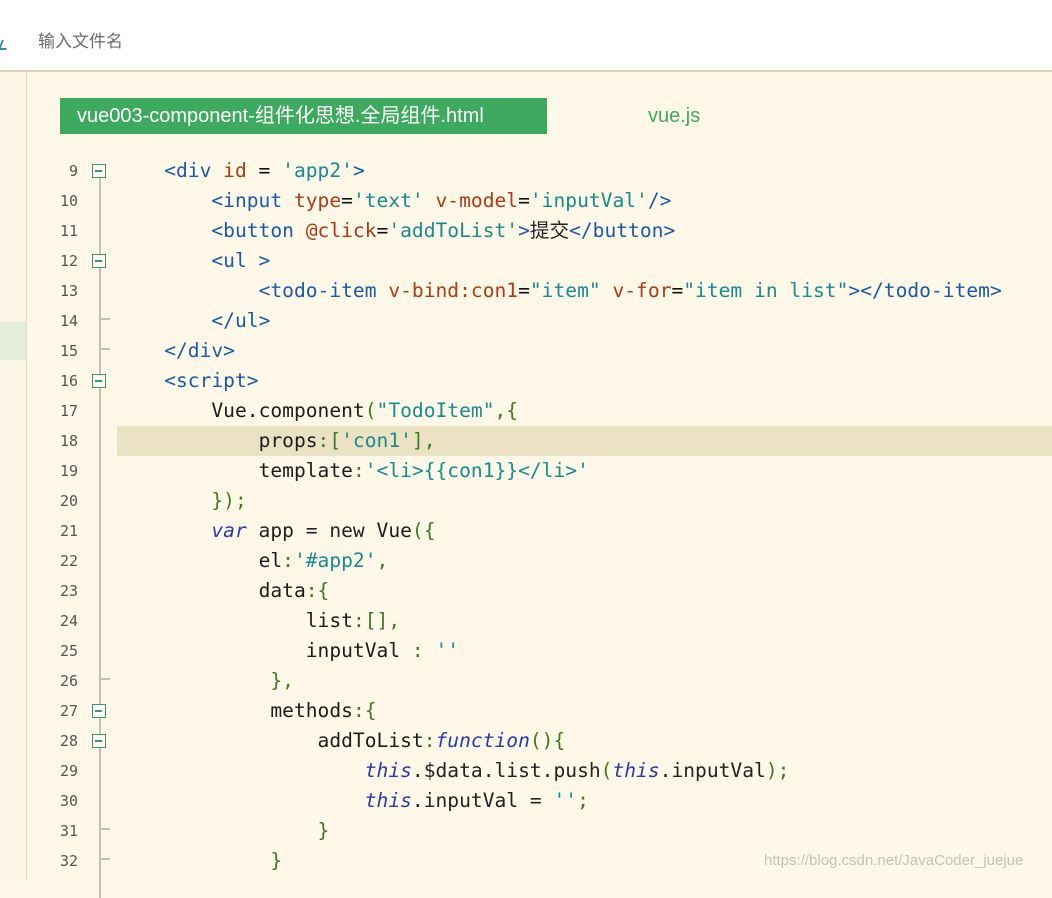 The height and width of the screenshot is (898, 1052). Describe the element at coordinates (323, 530) in the screenshot. I see `code-text: var app = new Vue({` at that location.